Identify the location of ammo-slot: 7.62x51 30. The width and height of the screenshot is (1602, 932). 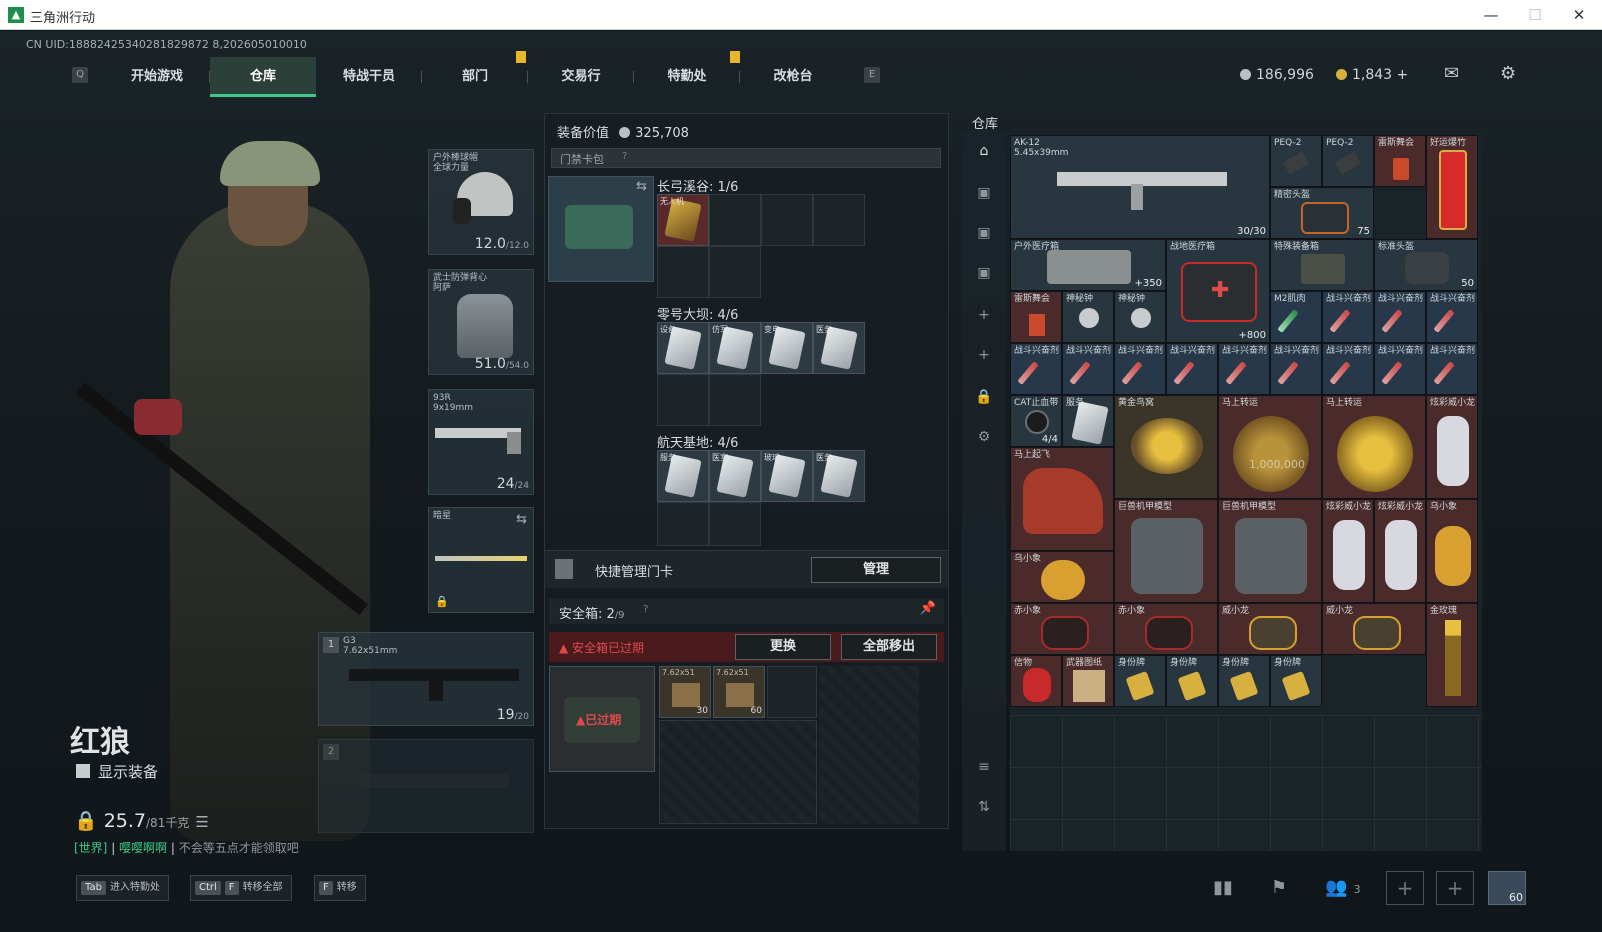
(685, 692).